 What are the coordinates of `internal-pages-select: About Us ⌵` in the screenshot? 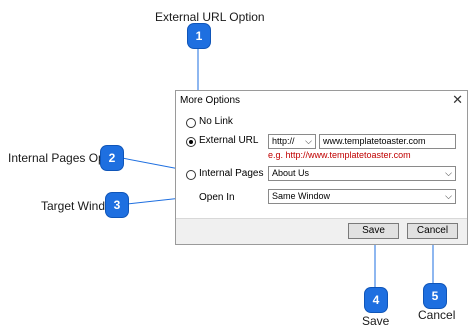 It's located at (362, 173).